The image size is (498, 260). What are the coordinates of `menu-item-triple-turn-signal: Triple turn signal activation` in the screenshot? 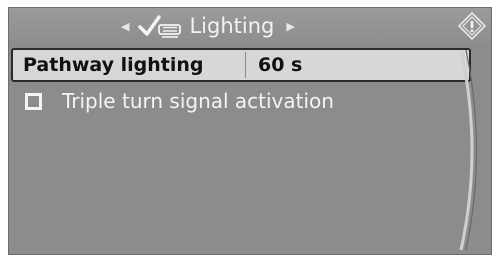 It's located at (241, 101).